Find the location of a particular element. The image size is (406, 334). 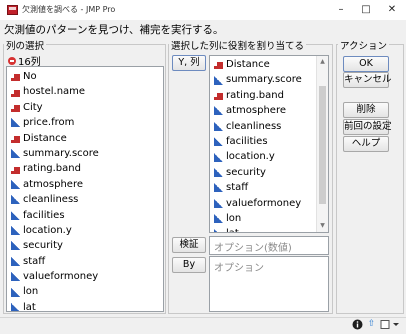

remove-button: 削除 is located at coordinates (366, 110).